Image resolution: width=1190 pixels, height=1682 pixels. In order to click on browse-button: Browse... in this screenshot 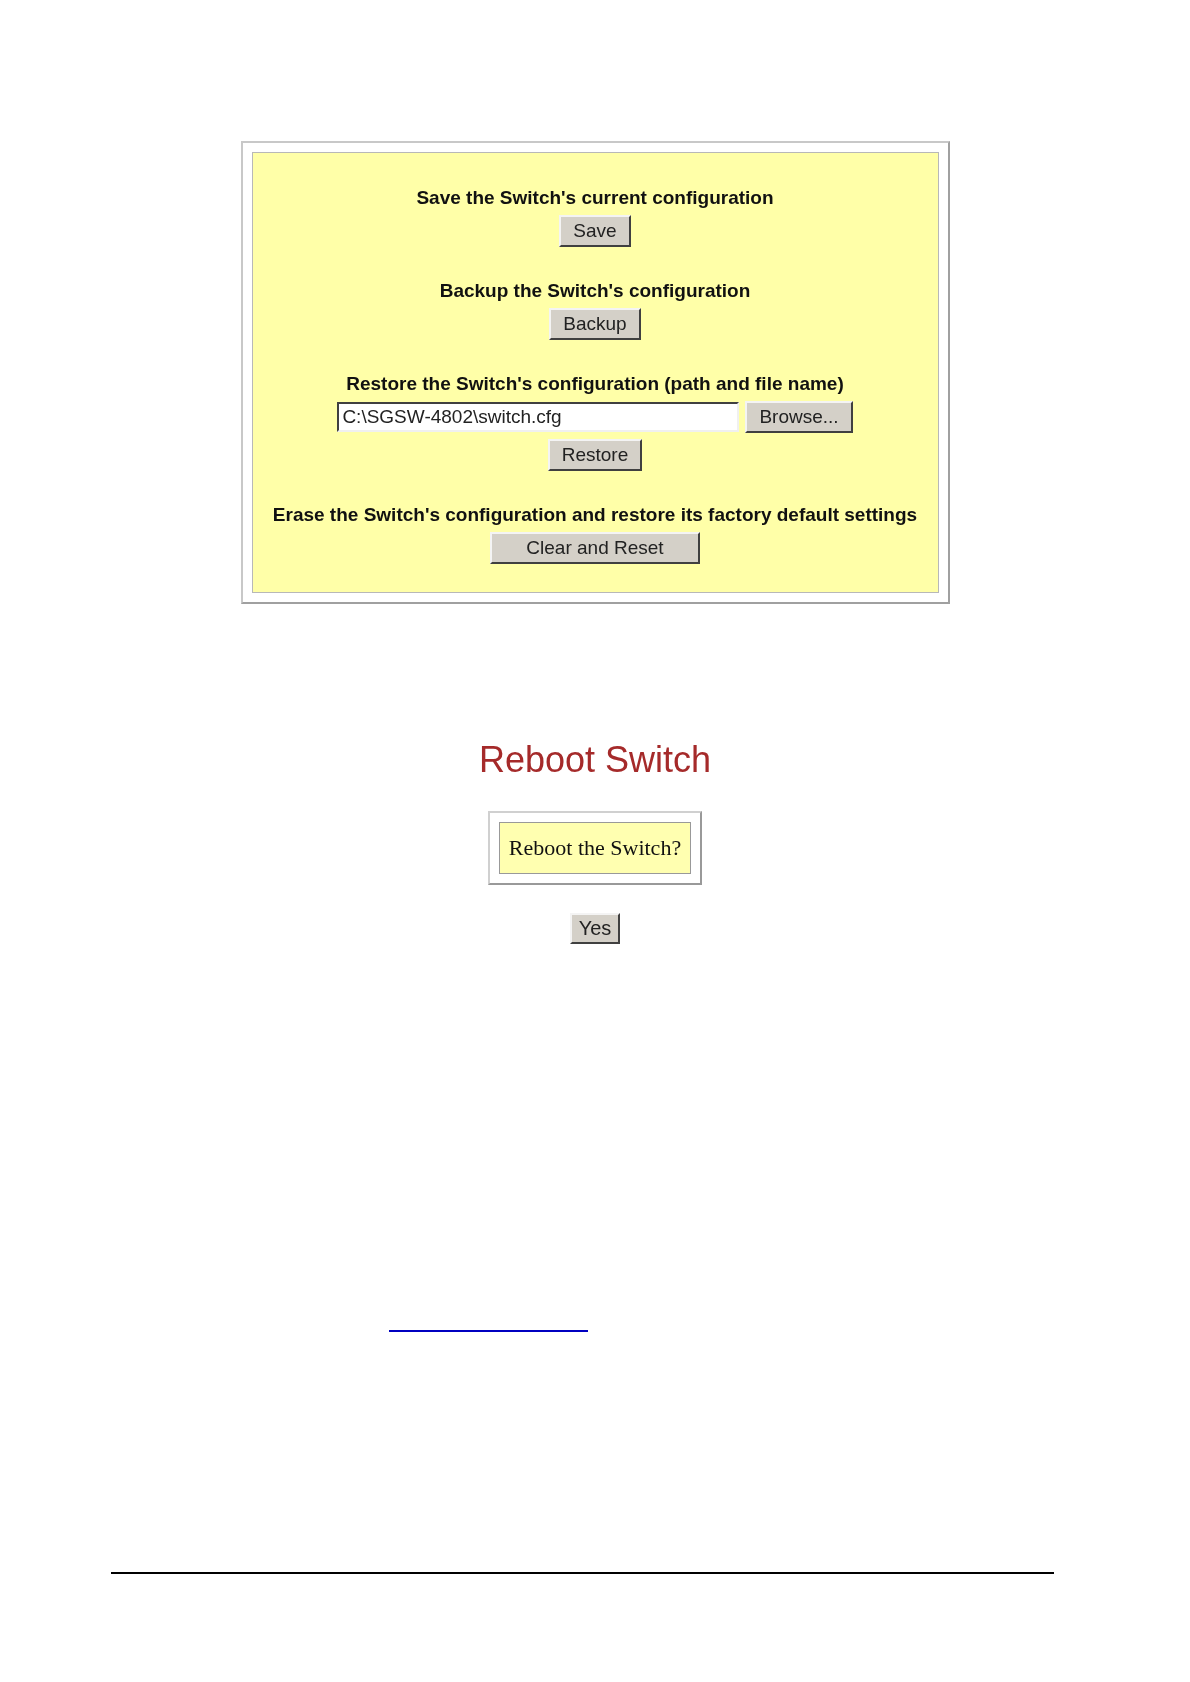, I will do `click(799, 417)`.